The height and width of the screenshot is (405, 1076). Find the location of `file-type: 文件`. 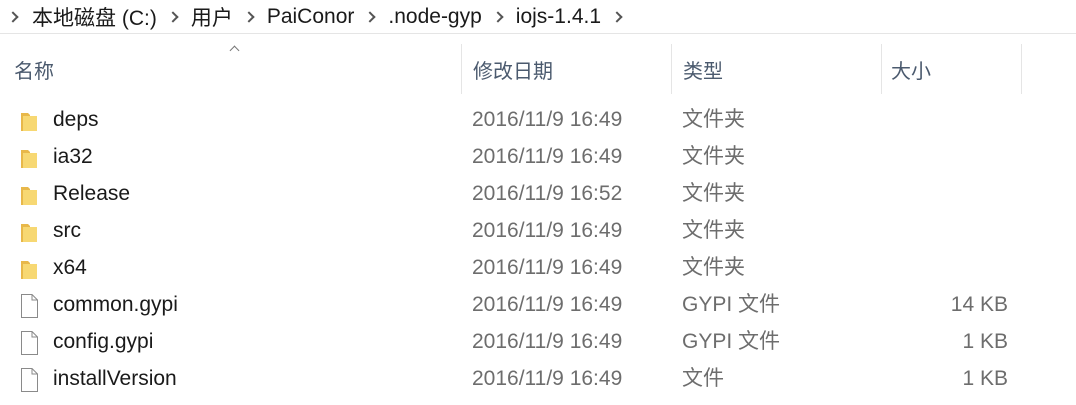

file-type: 文件 is located at coordinates (703, 378).